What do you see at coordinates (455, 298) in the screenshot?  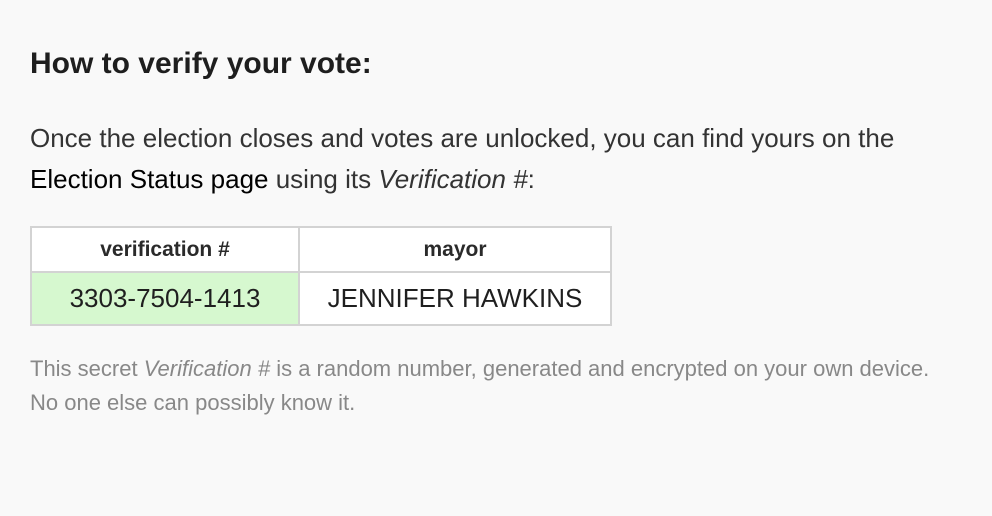 I see `mayor-vote-cell: JENNIFER HAWKINS` at bounding box center [455, 298].